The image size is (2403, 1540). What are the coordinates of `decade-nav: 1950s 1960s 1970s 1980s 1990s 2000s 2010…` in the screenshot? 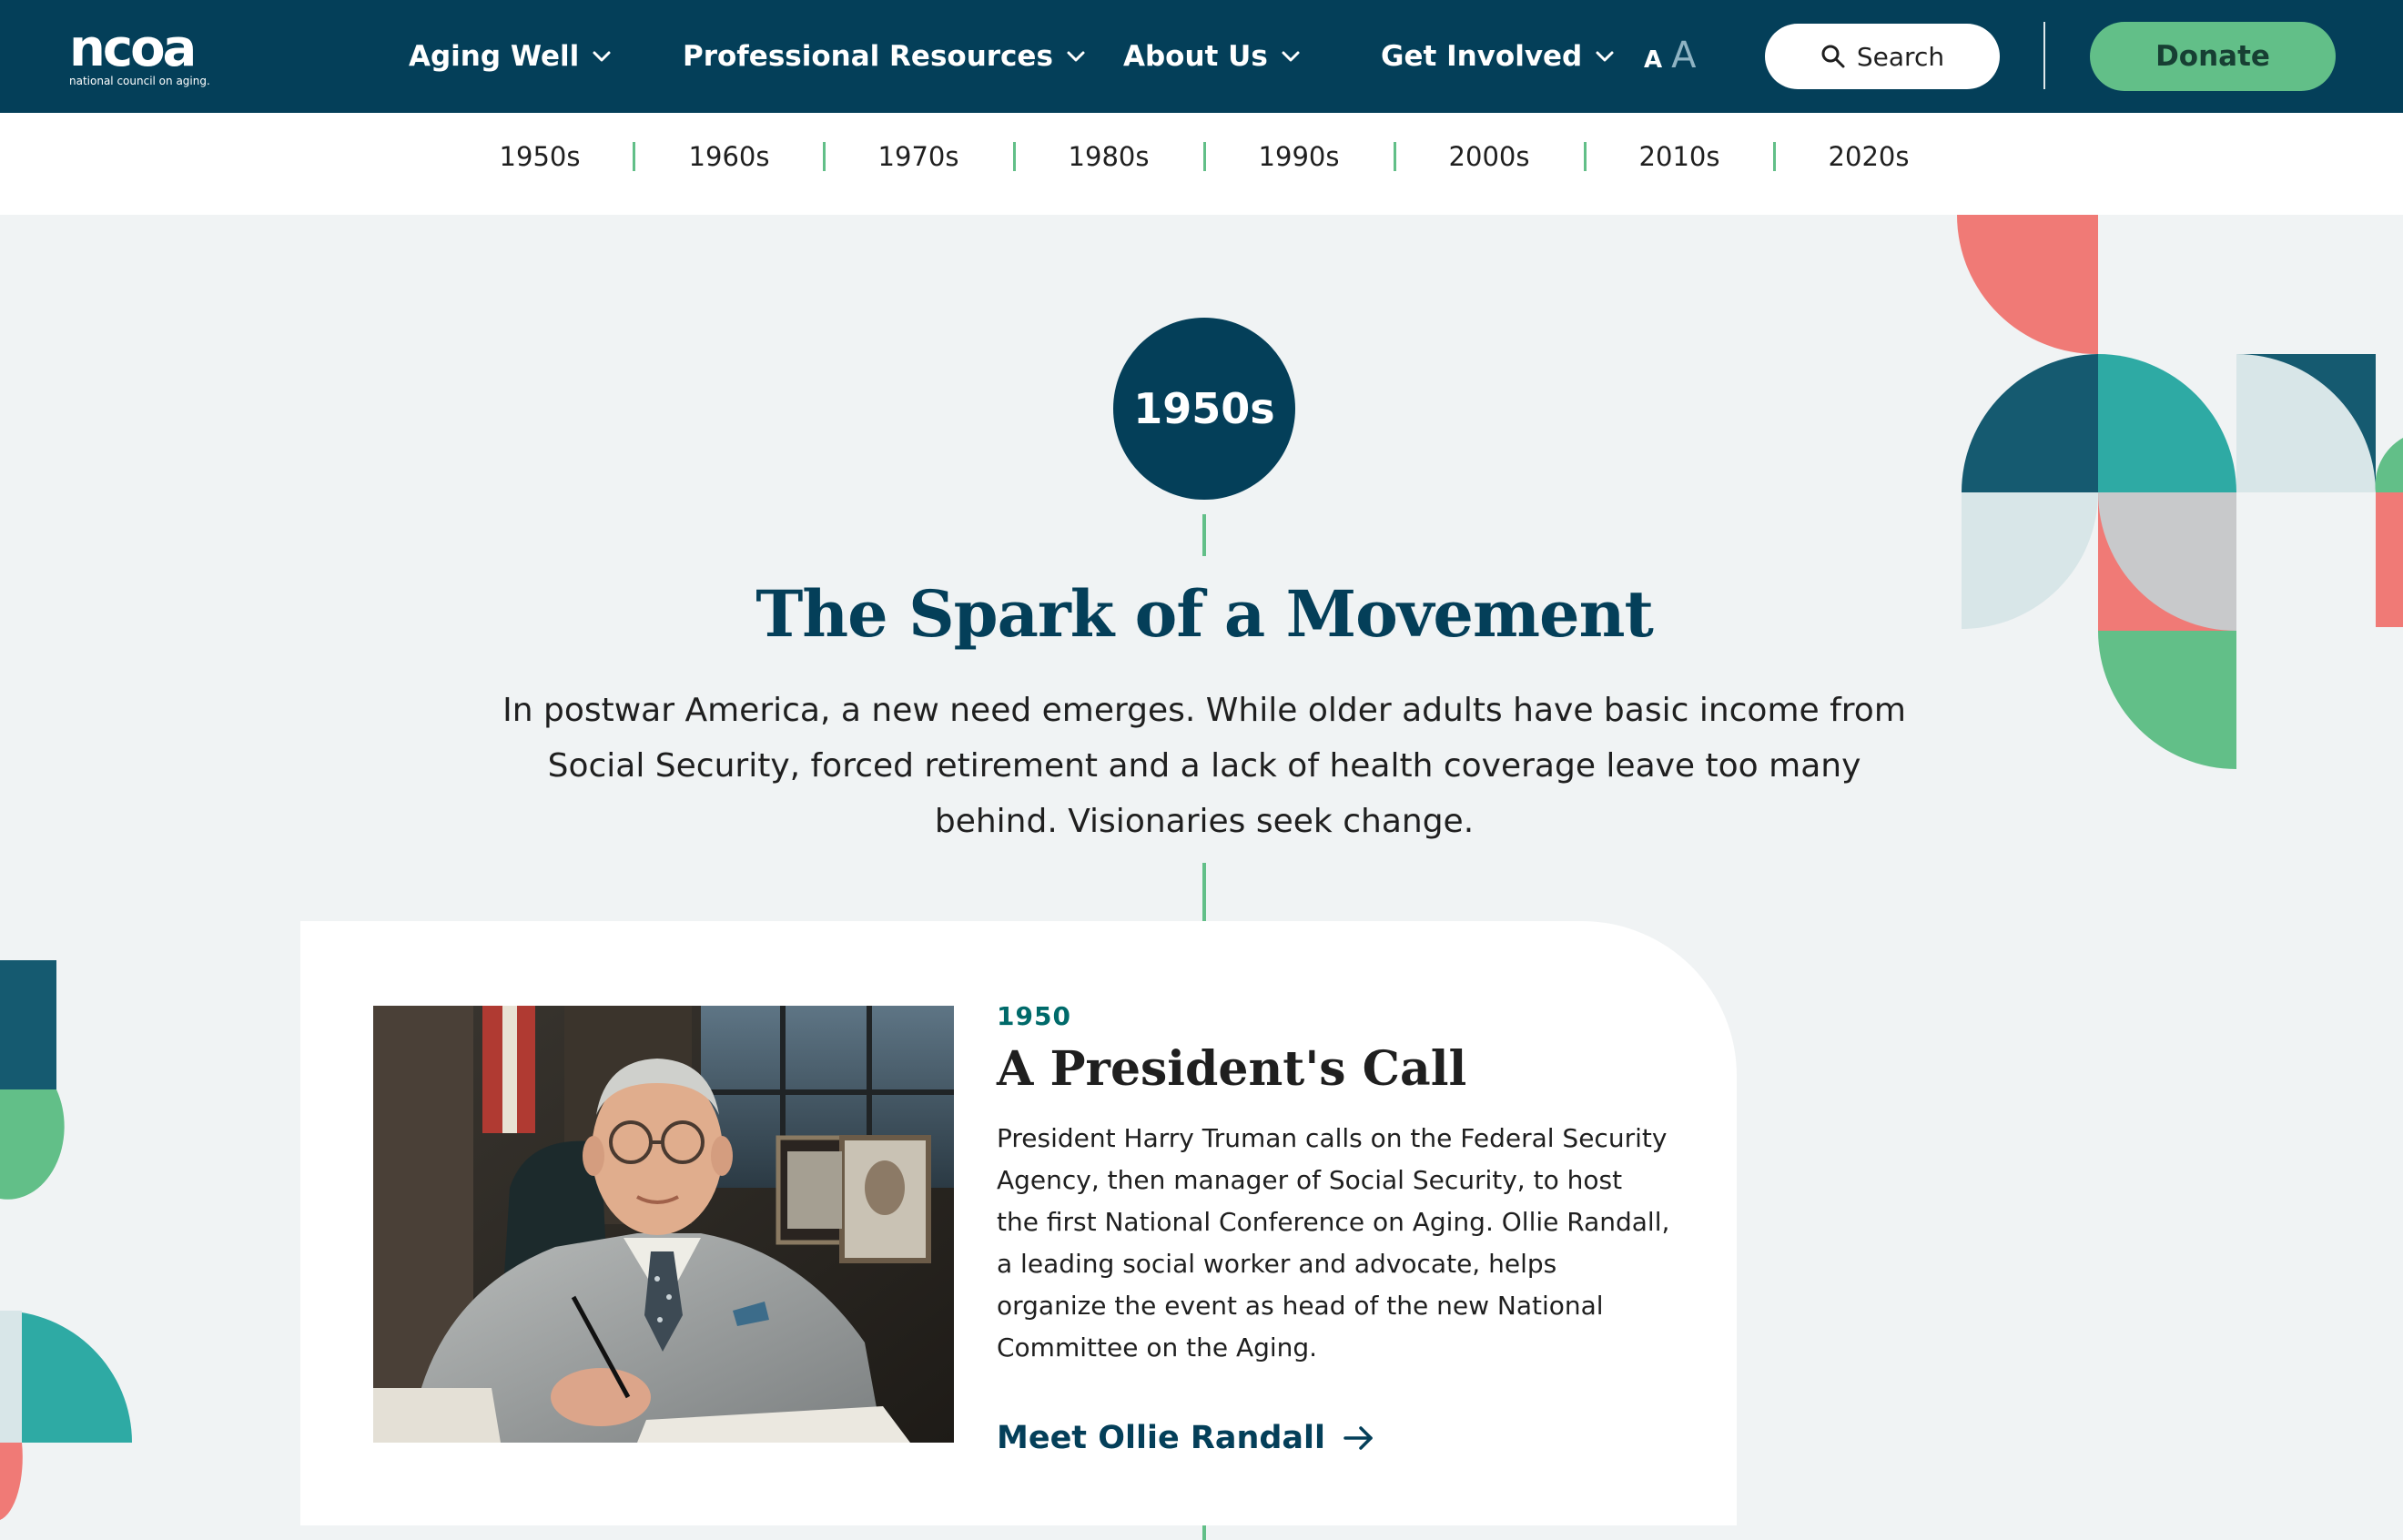 It's located at (1201, 164).